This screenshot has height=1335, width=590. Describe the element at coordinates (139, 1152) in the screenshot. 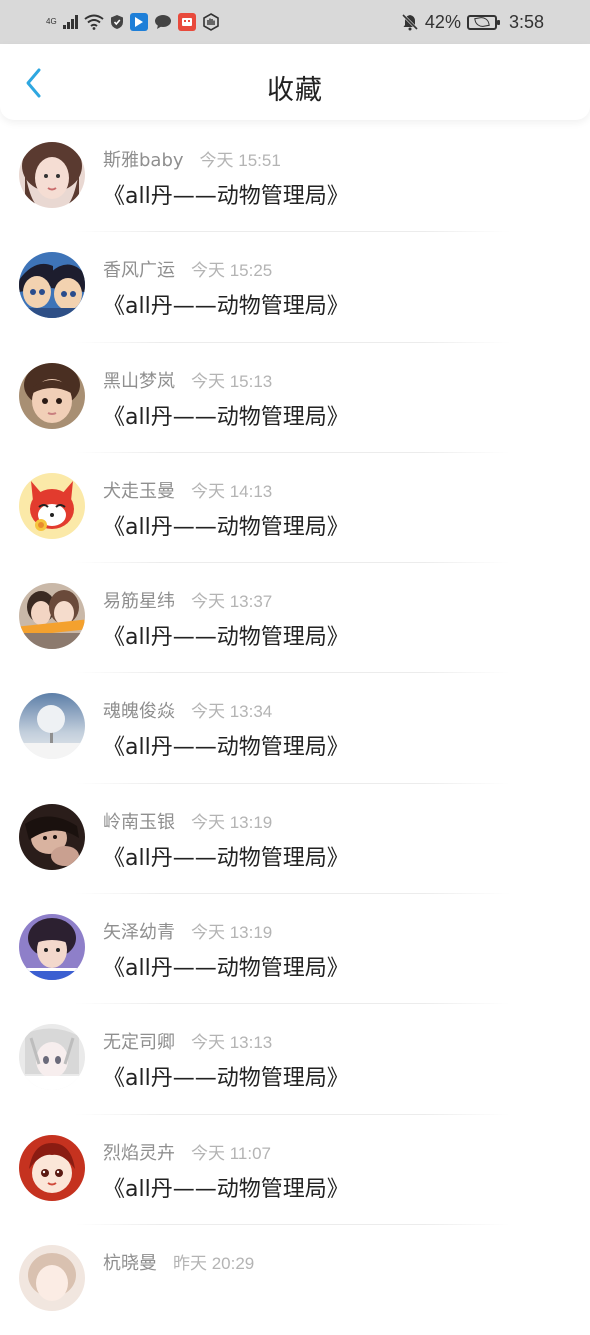

I see `user-name: 烈焰灵卉` at that location.